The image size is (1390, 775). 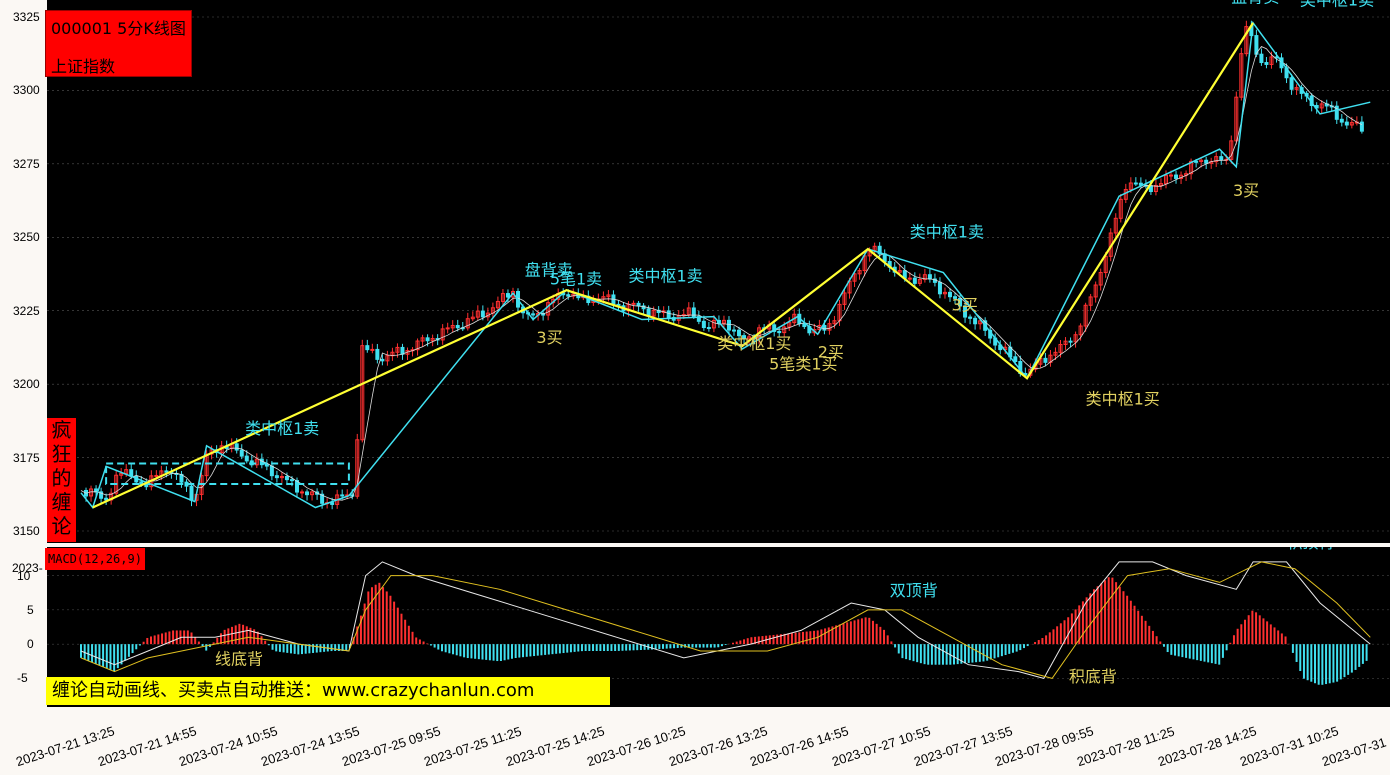 What do you see at coordinates (26, 237) in the screenshot?
I see `price-tick-label: 3250` at bounding box center [26, 237].